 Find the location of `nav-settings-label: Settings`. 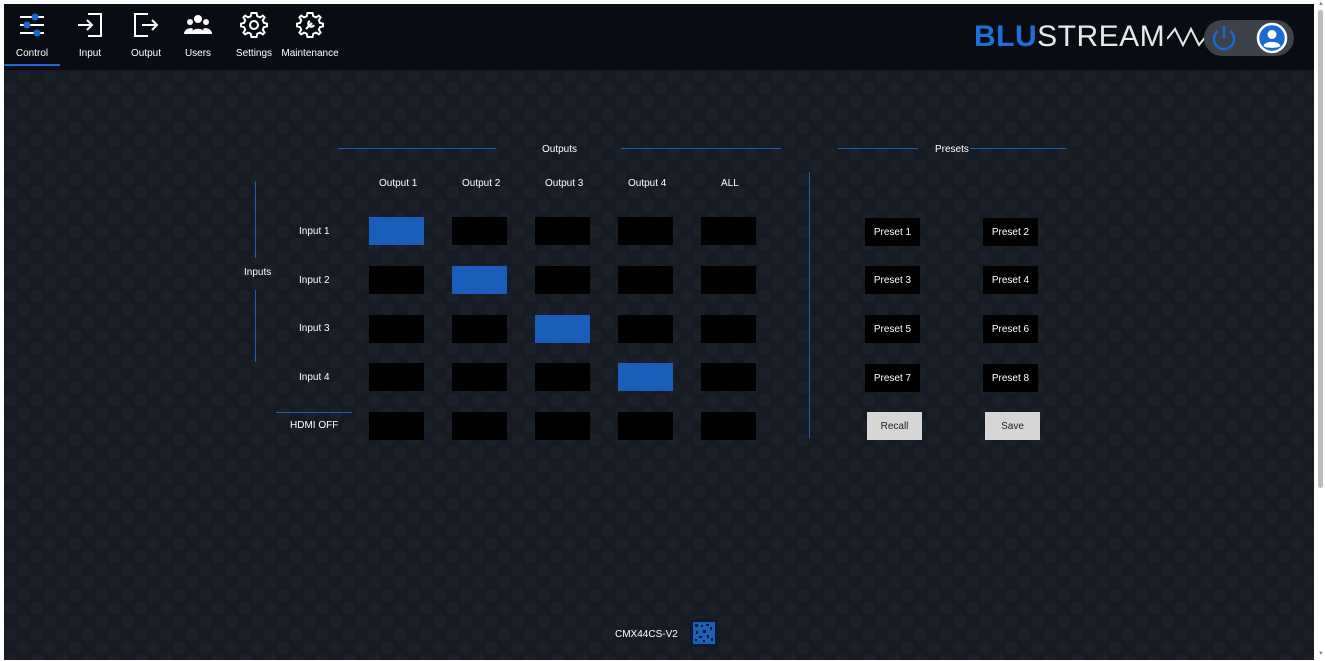

nav-settings-label: Settings is located at coordinates (254, 53).